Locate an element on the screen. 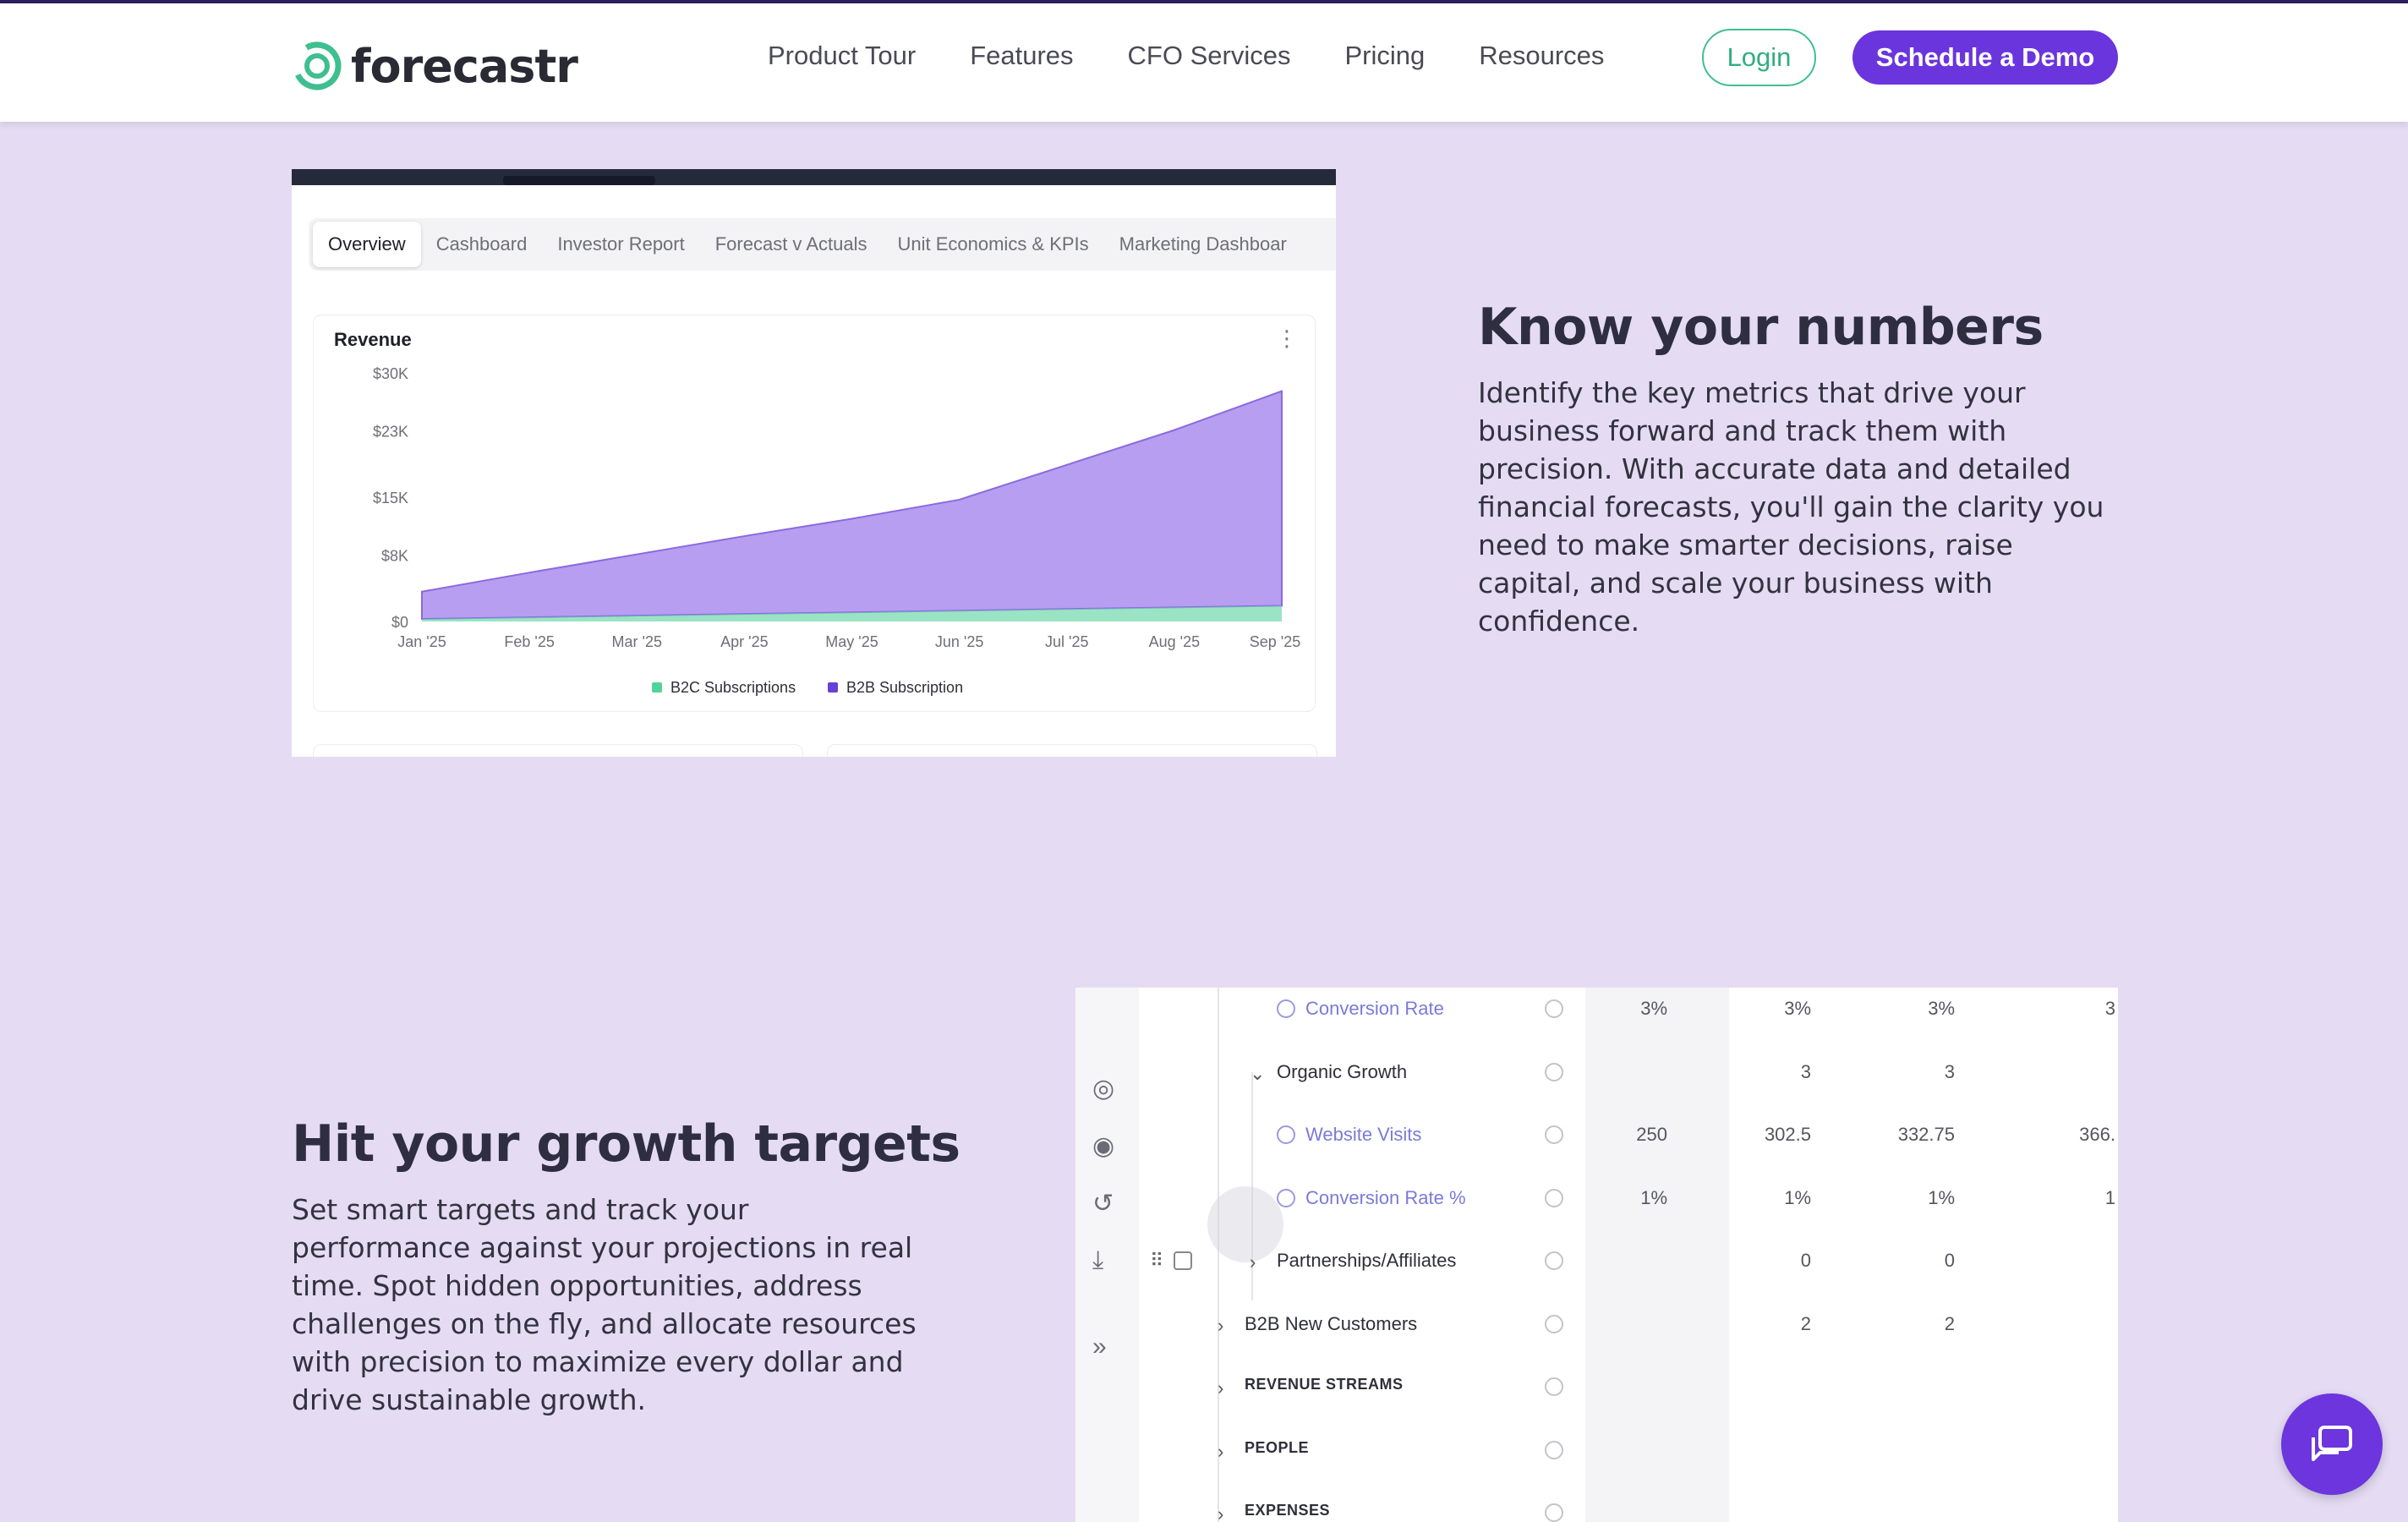 The image size is (2408, 1522). nav-pricing: Pricing is located at coordinates (1384, 56).